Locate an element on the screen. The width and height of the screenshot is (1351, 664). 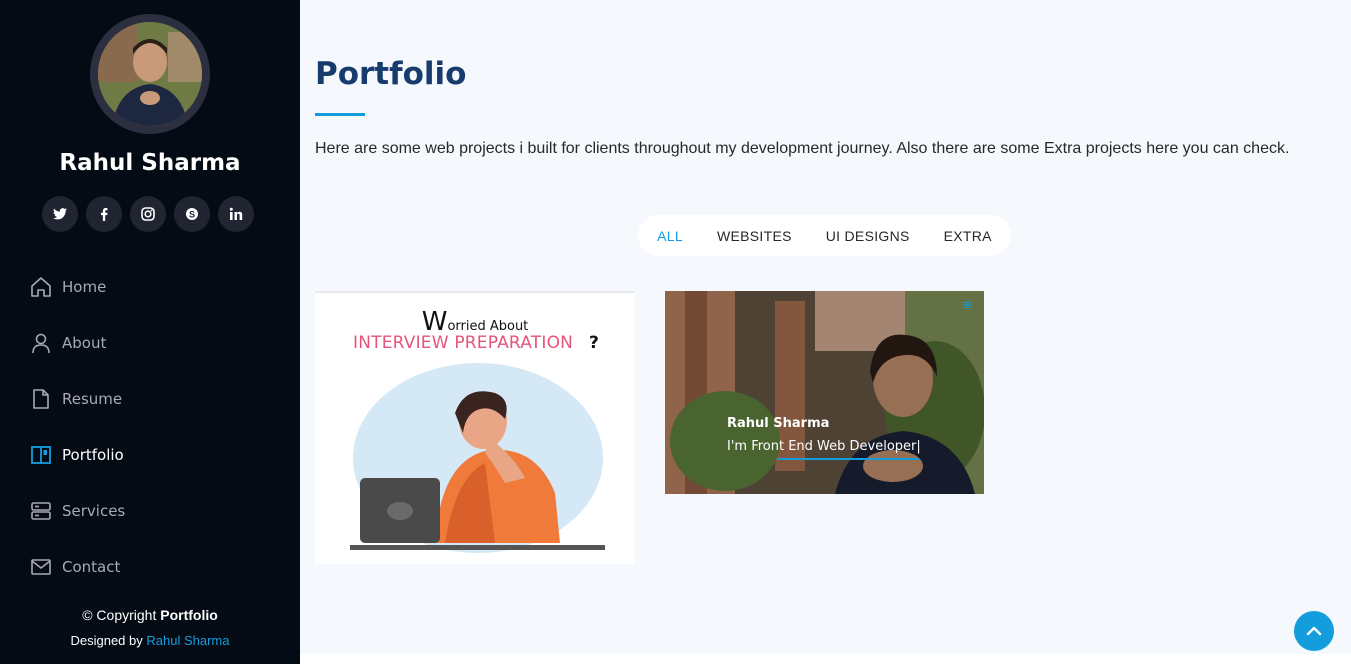
designed-by: Designed by Rahul Sharma is located at coordinates (150, 640).